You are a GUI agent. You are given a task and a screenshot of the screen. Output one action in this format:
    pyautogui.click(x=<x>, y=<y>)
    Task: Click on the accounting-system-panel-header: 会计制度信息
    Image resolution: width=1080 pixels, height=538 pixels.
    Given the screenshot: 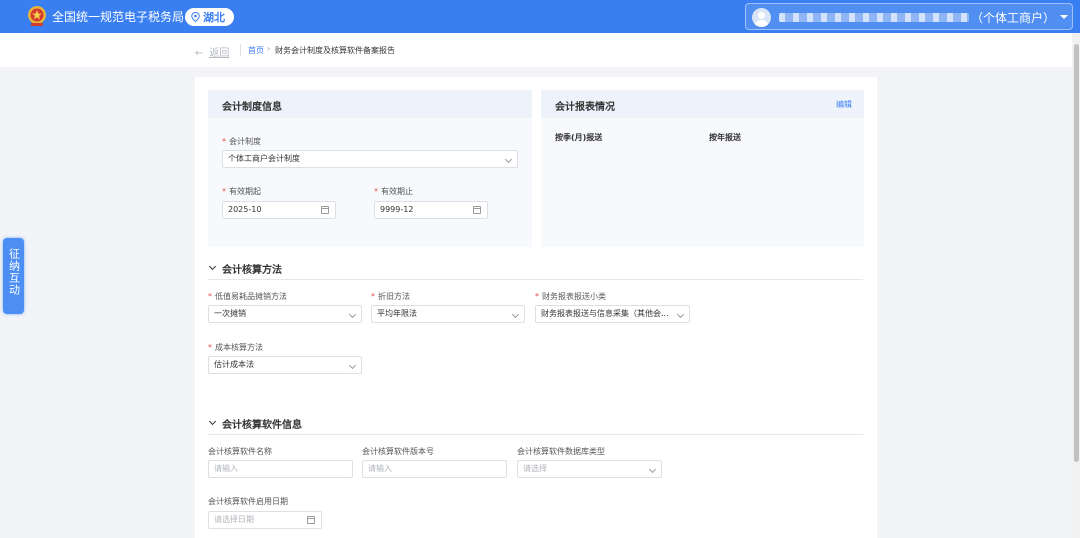 What is the action you would take?
    pyautogui.click(x=370, y=104)
    